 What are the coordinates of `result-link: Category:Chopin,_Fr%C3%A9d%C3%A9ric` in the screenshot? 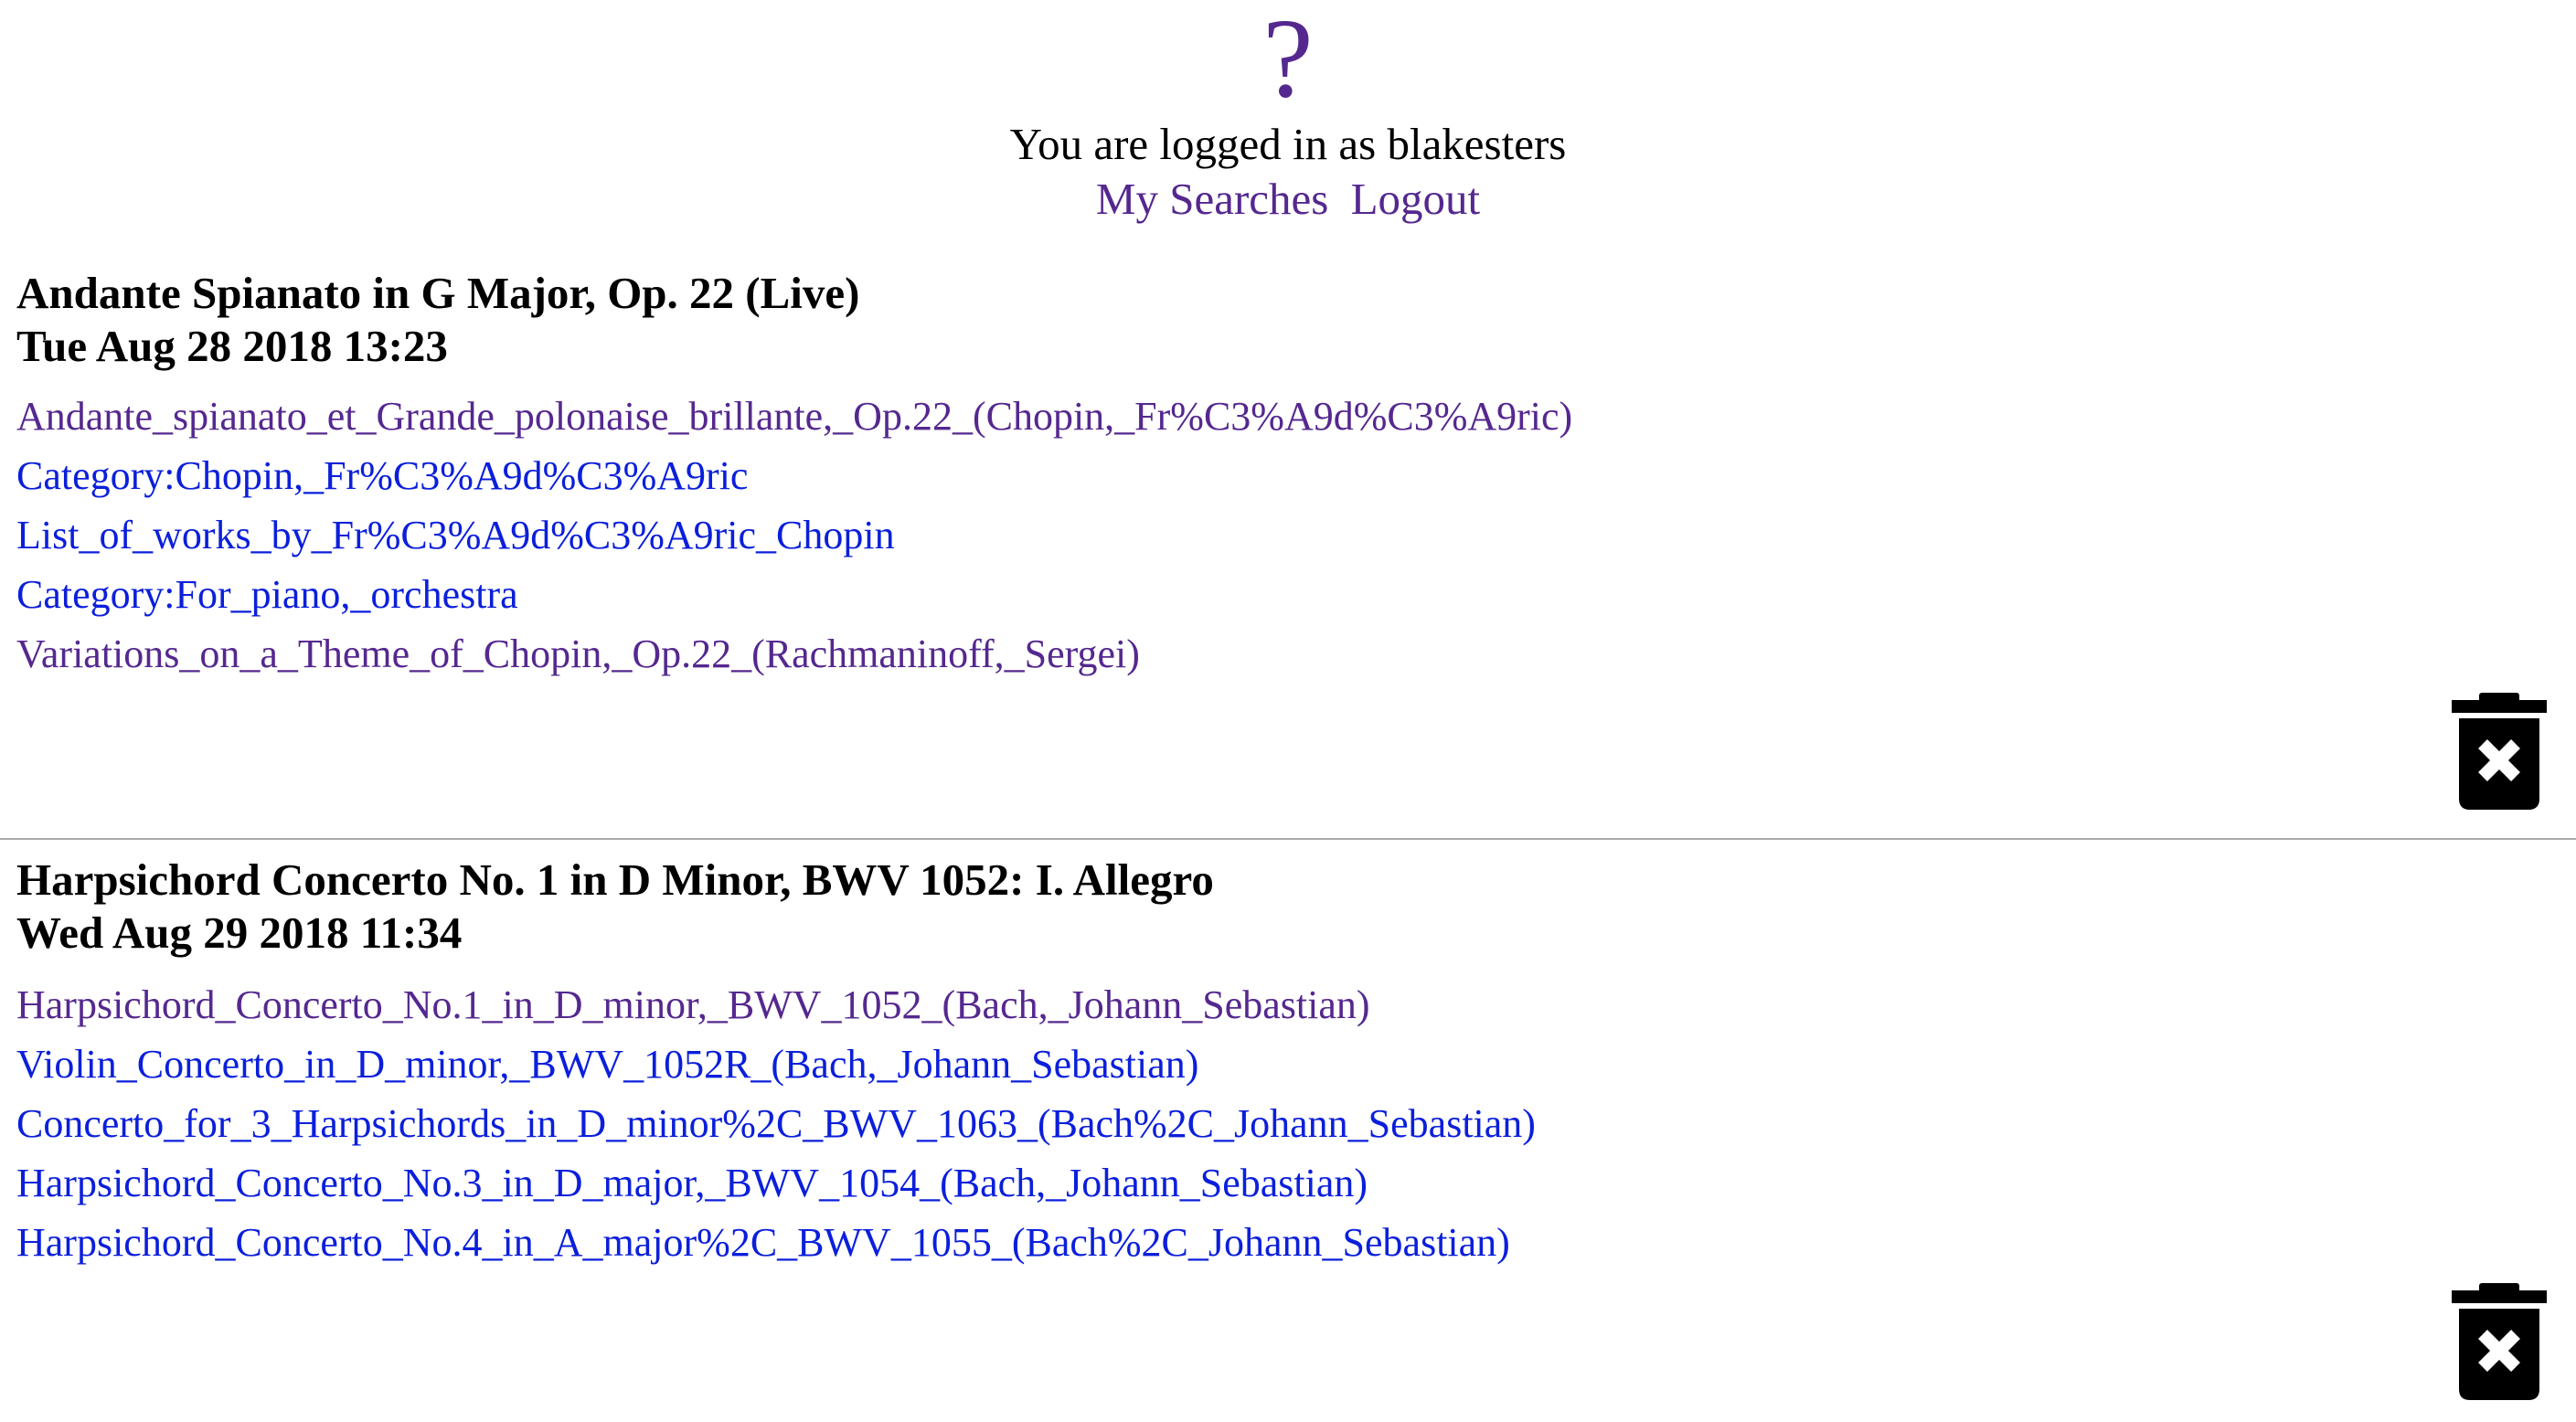 It's located at (382, 475).